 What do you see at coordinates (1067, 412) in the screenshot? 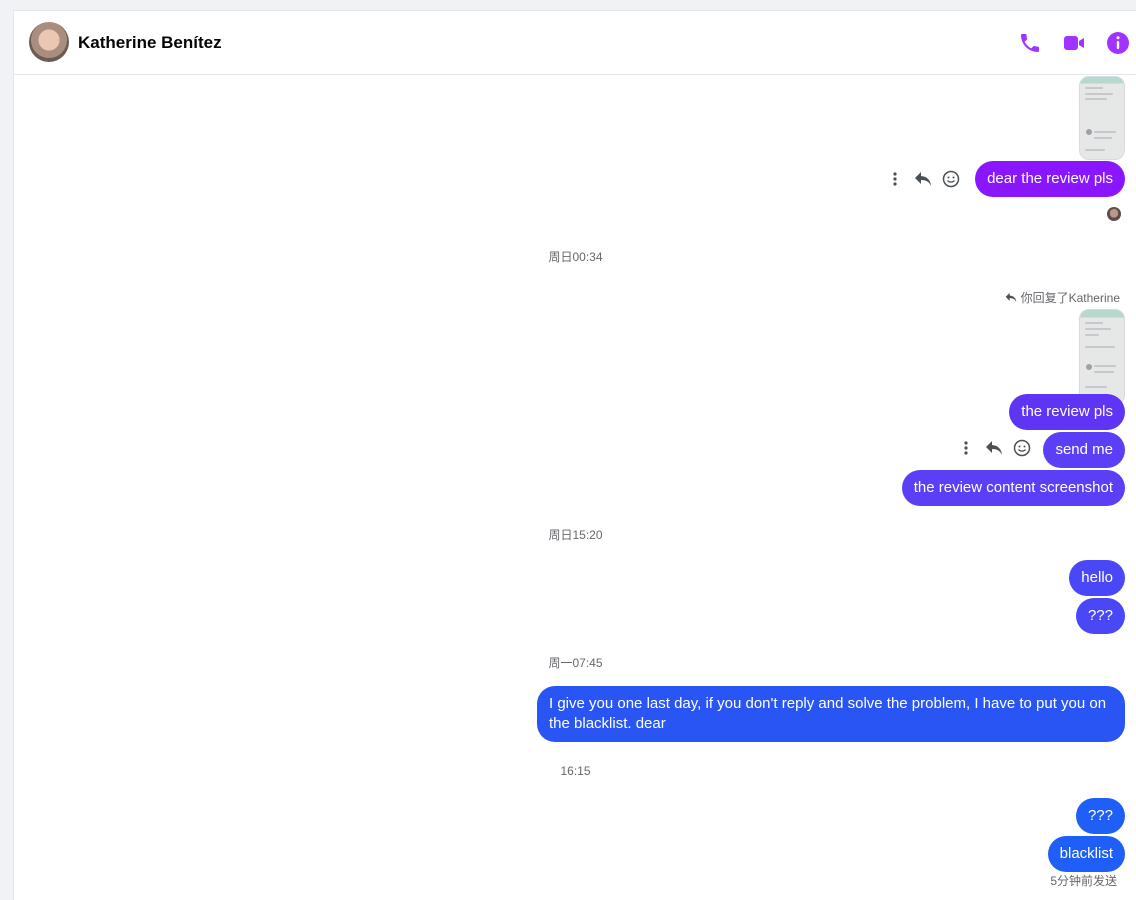
I see `message-bubble: the review pls` at bounding box center [1067, 412].